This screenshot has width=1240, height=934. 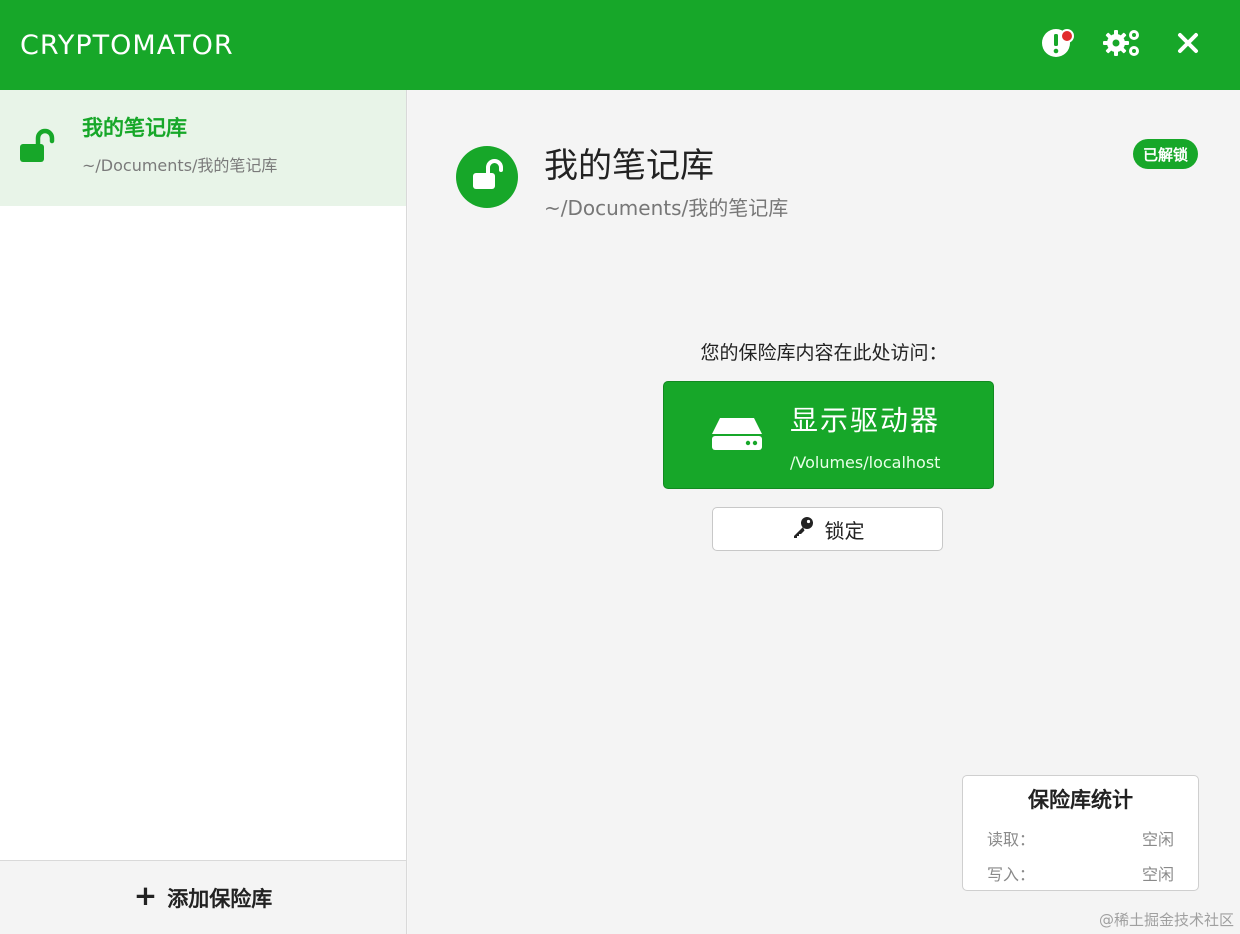 What do you see at coordinates (865, 462) in the screenshot?
I see `mount-path: /Volumes/localhost` at bounding box center [865, 462].